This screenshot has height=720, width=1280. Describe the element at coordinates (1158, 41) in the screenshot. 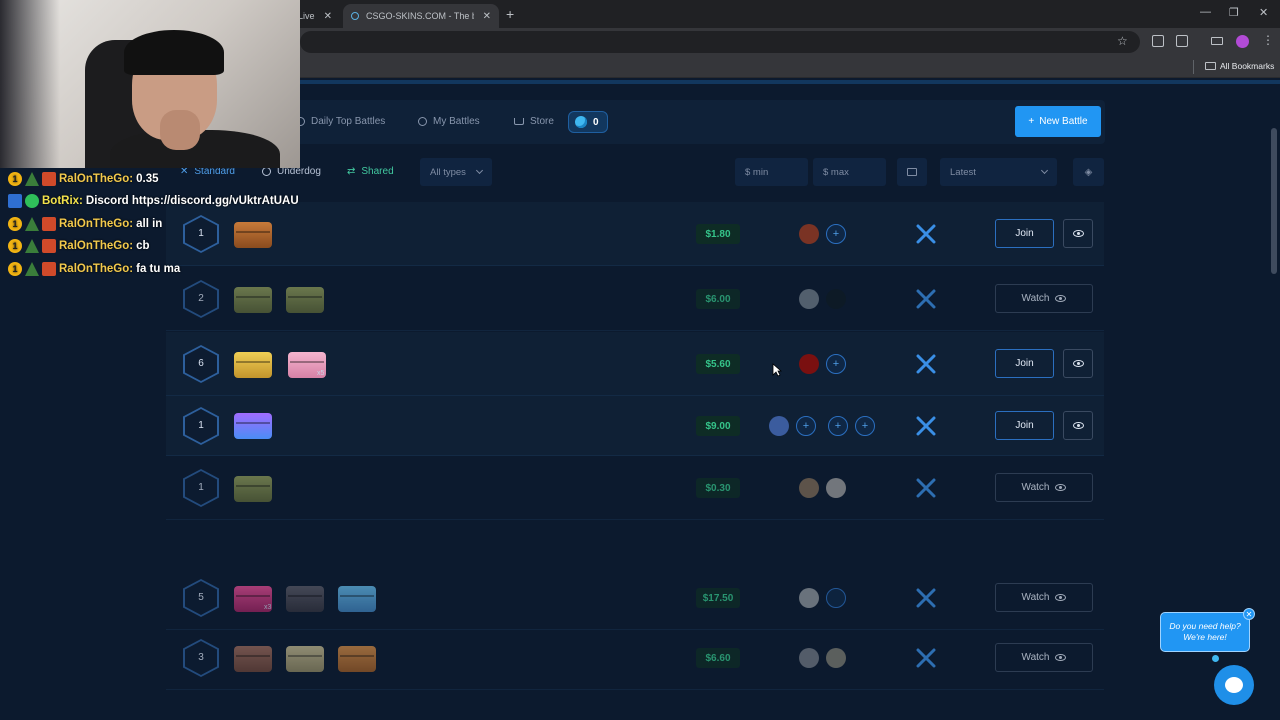

I see `extension-icon` at that location.